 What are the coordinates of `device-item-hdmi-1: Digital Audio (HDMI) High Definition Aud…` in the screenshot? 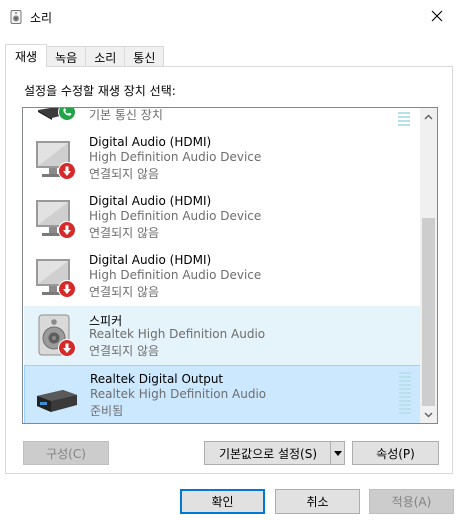 It's located at (222, 158).